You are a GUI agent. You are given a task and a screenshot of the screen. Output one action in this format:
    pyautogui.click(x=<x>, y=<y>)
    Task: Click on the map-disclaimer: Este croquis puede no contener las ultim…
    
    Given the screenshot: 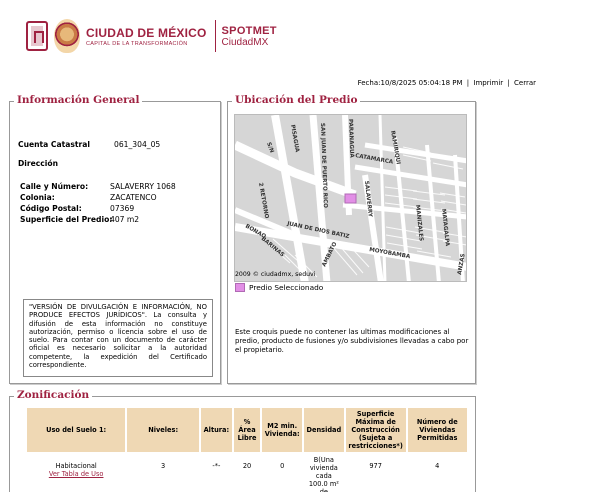 What is the action you would take?
    pyautogui.click(x=352, y=341)
    